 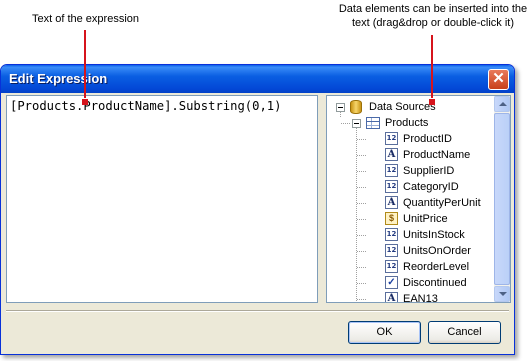 I want to click on dialog-title: Edit Expression, so click(x=58, y=78).